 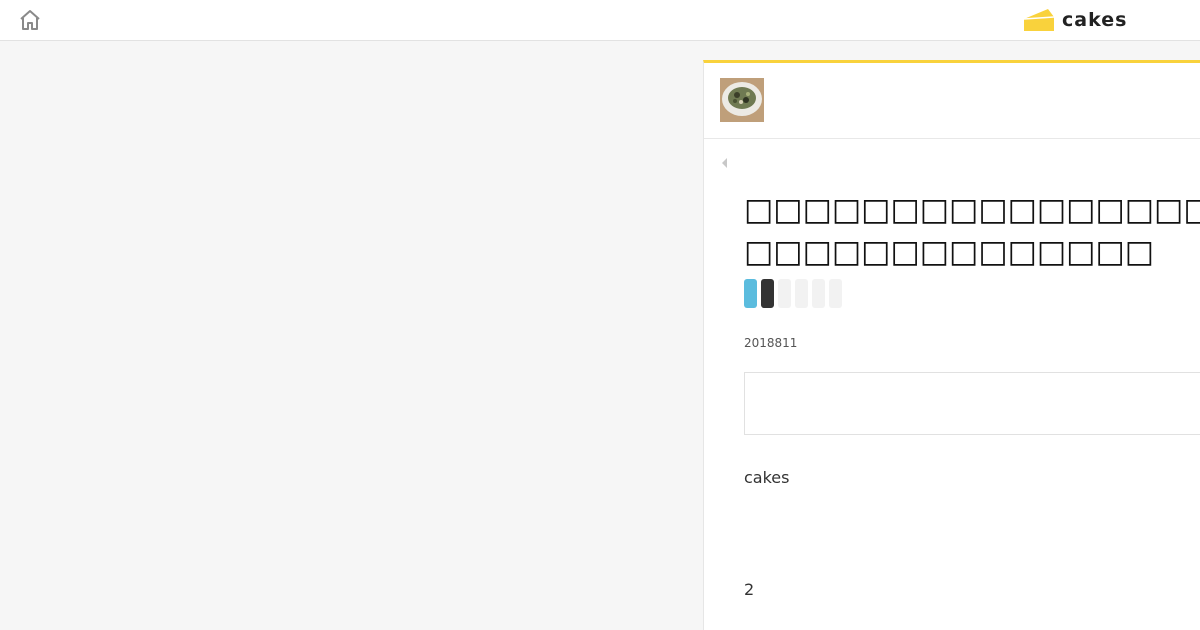 What do you see at coordinates (771, 343) in the screenshot?
I see `publish-date: 2018811` at bounding box center [771, 343].